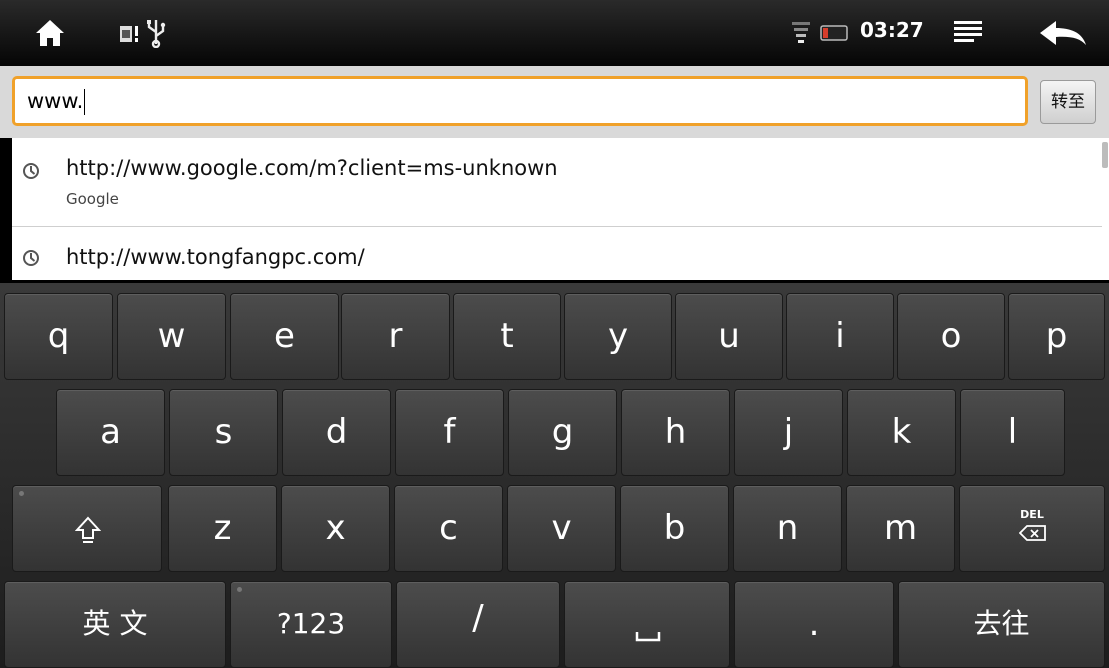 Image resolution: width=1109 pixels, height=668 pixels. I want to click on key-label: t, so click(507, 336).